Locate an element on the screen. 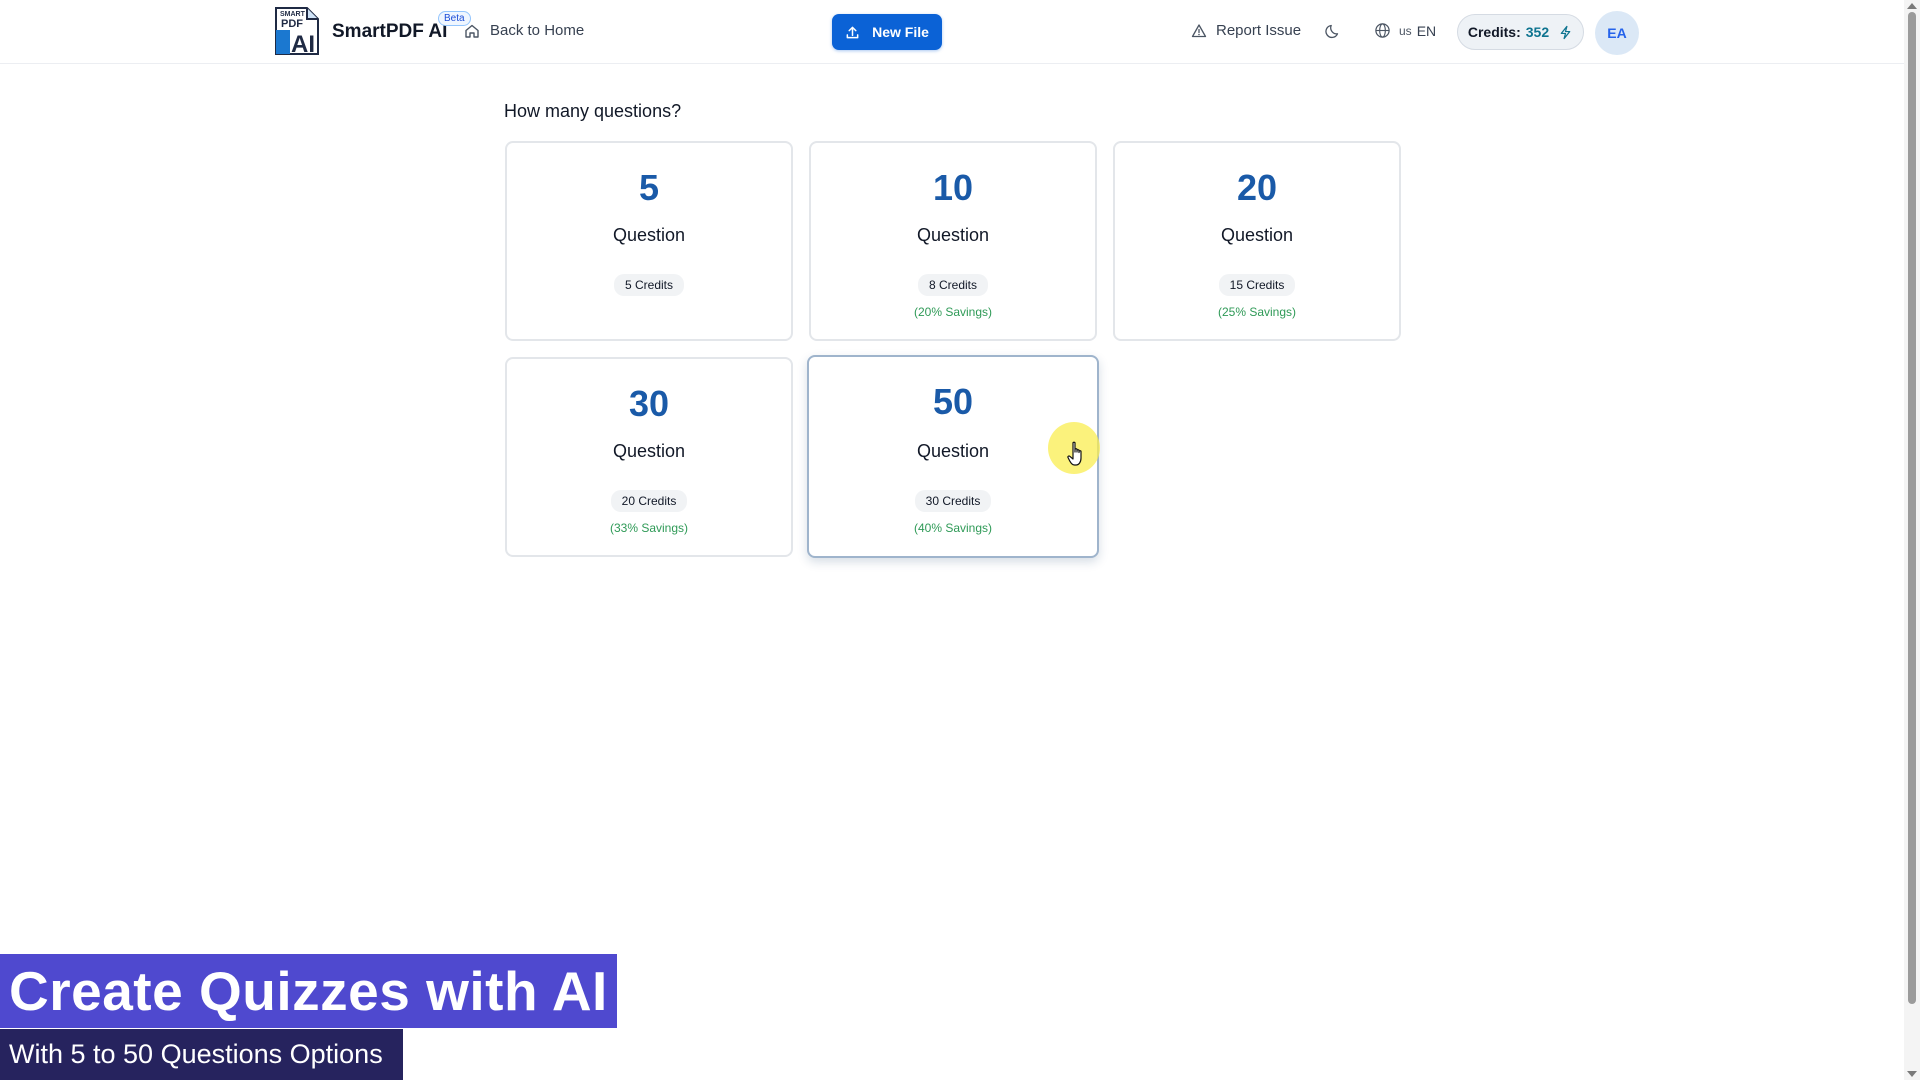  scroll-down-arrow-icon is located at coordinates (1912, 1074).